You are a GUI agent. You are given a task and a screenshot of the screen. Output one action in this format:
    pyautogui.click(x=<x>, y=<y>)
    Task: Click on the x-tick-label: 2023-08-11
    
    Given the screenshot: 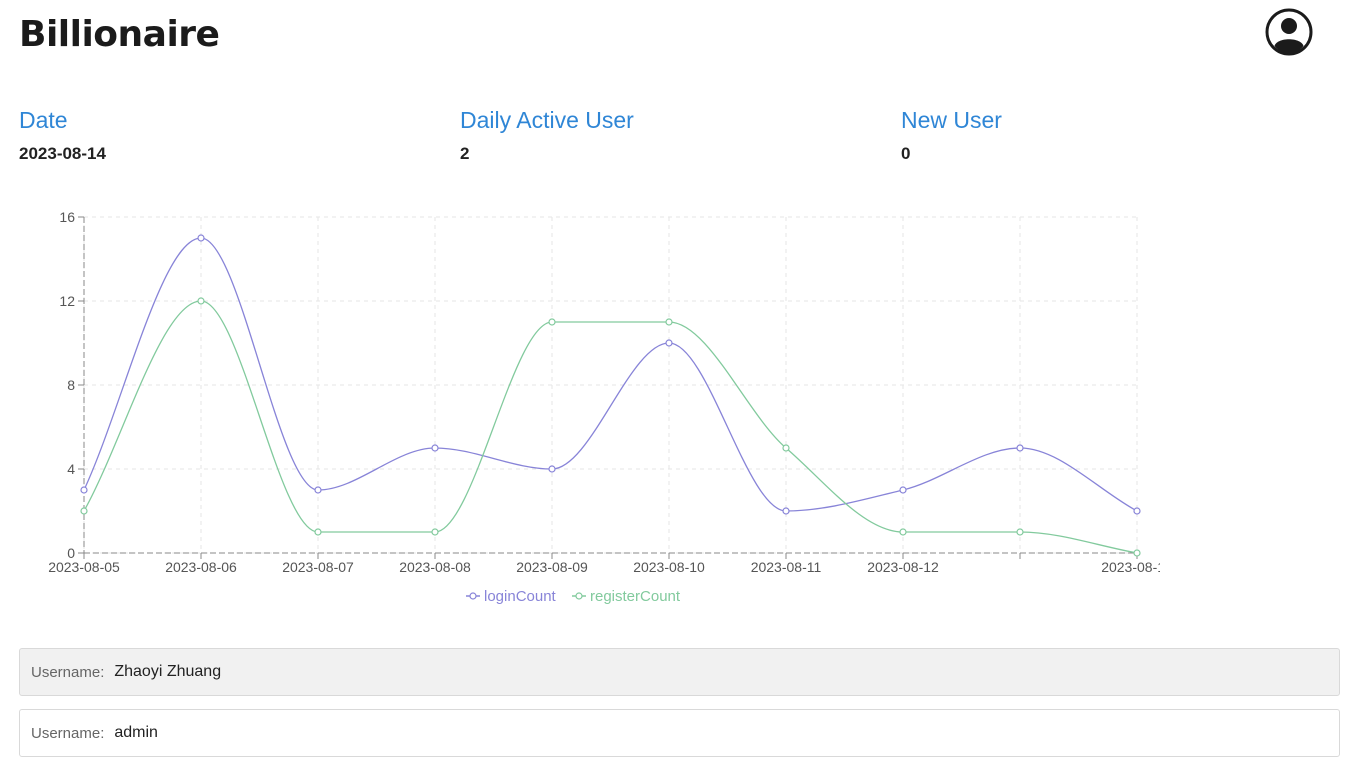 What is the action you would take?
    pyautogui.click(x=786, y=567)
    